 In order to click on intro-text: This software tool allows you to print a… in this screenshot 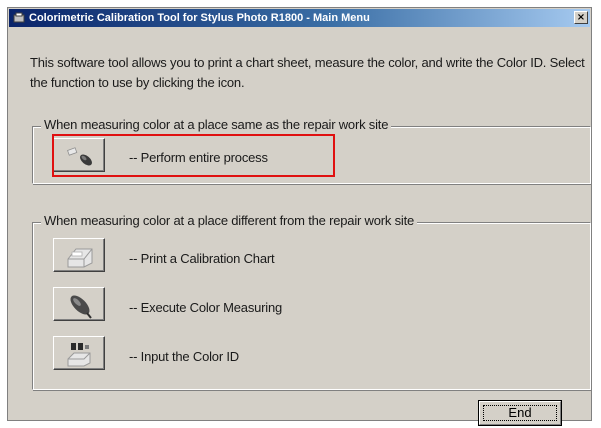, I will do `click(307, 72)`.